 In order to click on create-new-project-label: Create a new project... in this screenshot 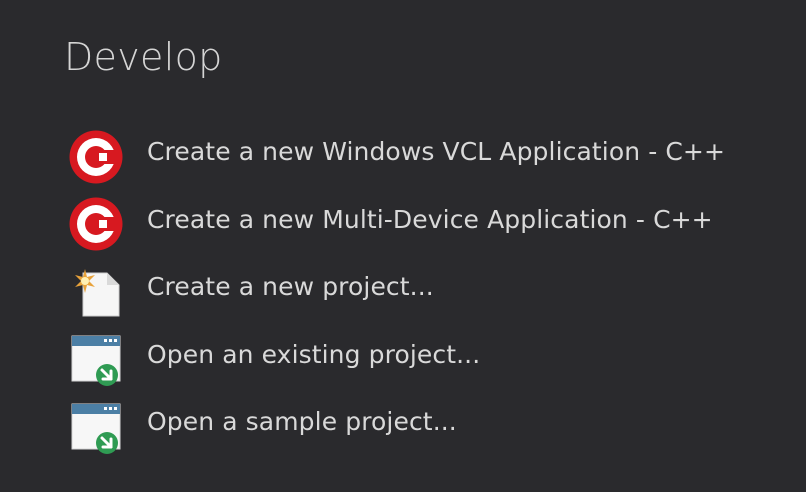, I will do `click(290, 287)`.